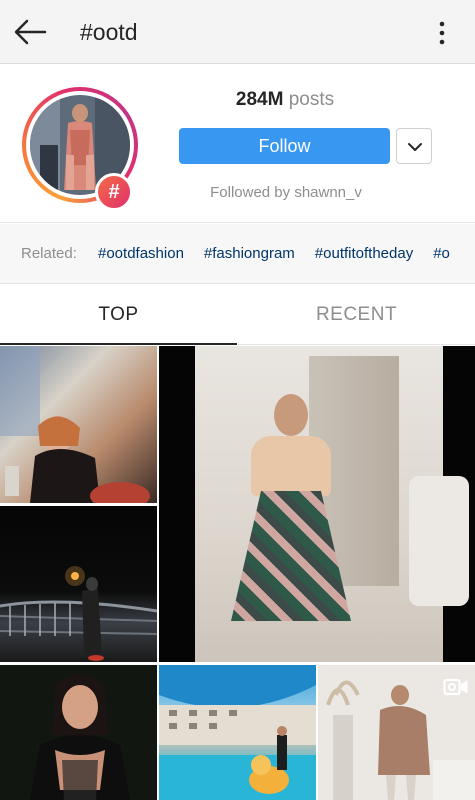 This screenshot has height=800, width=475. I want to click on related-tag: #outfitoftheday, so click(364, 253).